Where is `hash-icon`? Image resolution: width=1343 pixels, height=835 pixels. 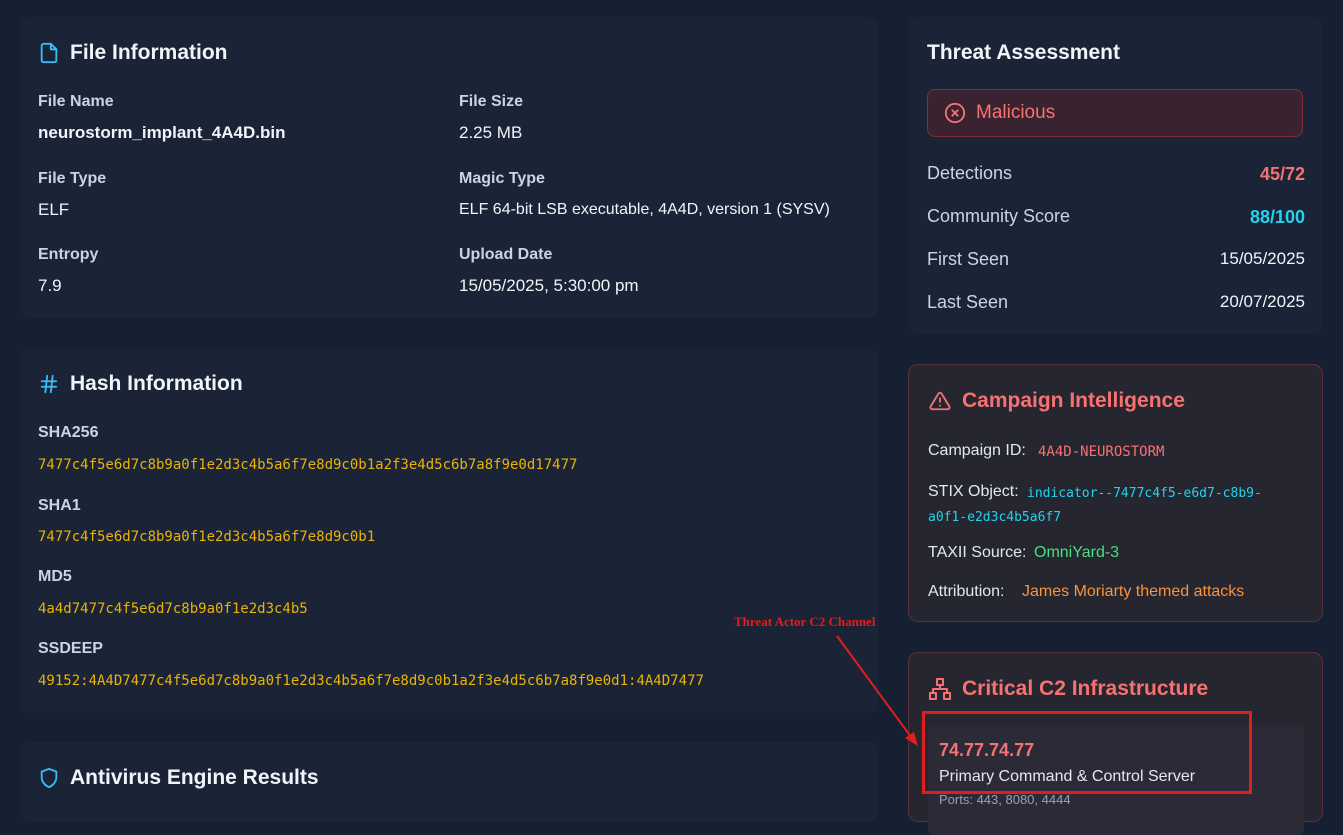 hash-icon is located at coordinates (49, 384).